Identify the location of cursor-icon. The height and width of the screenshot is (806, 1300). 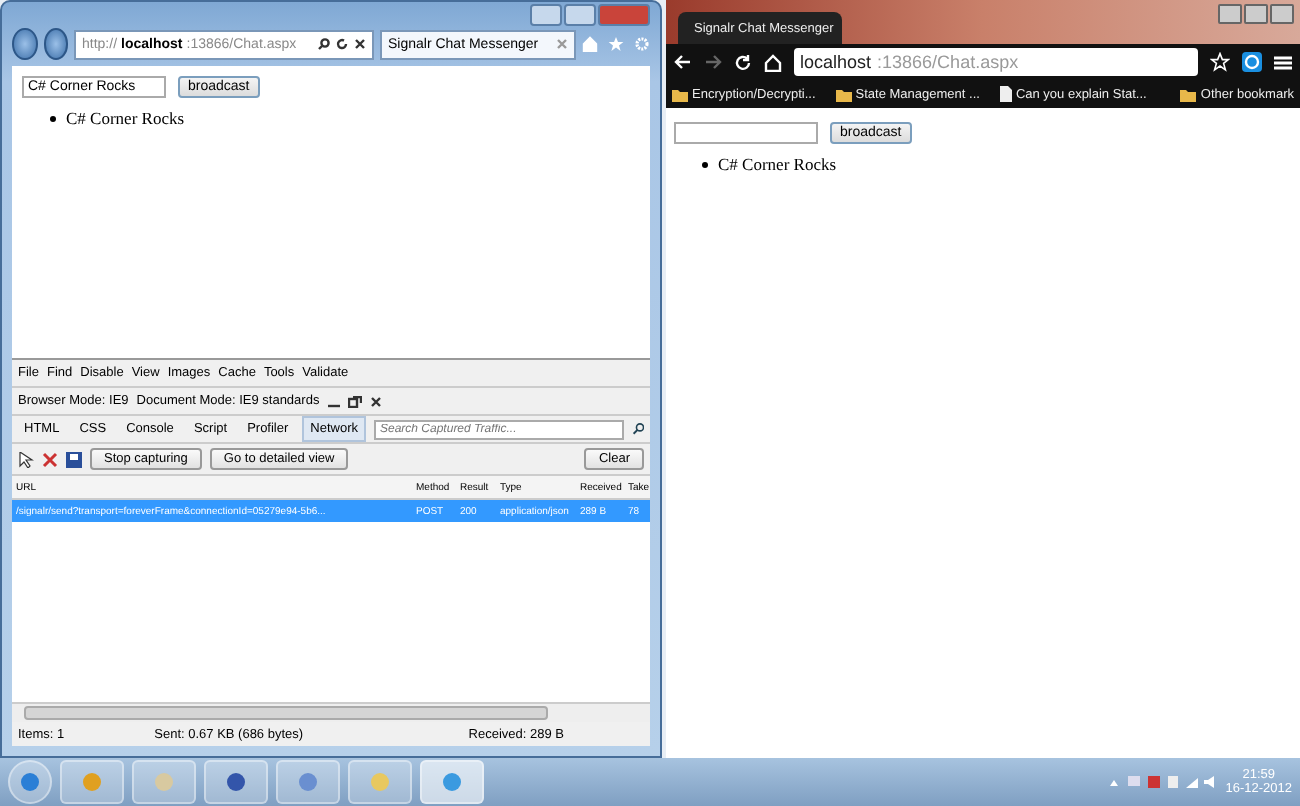
(26, 459).